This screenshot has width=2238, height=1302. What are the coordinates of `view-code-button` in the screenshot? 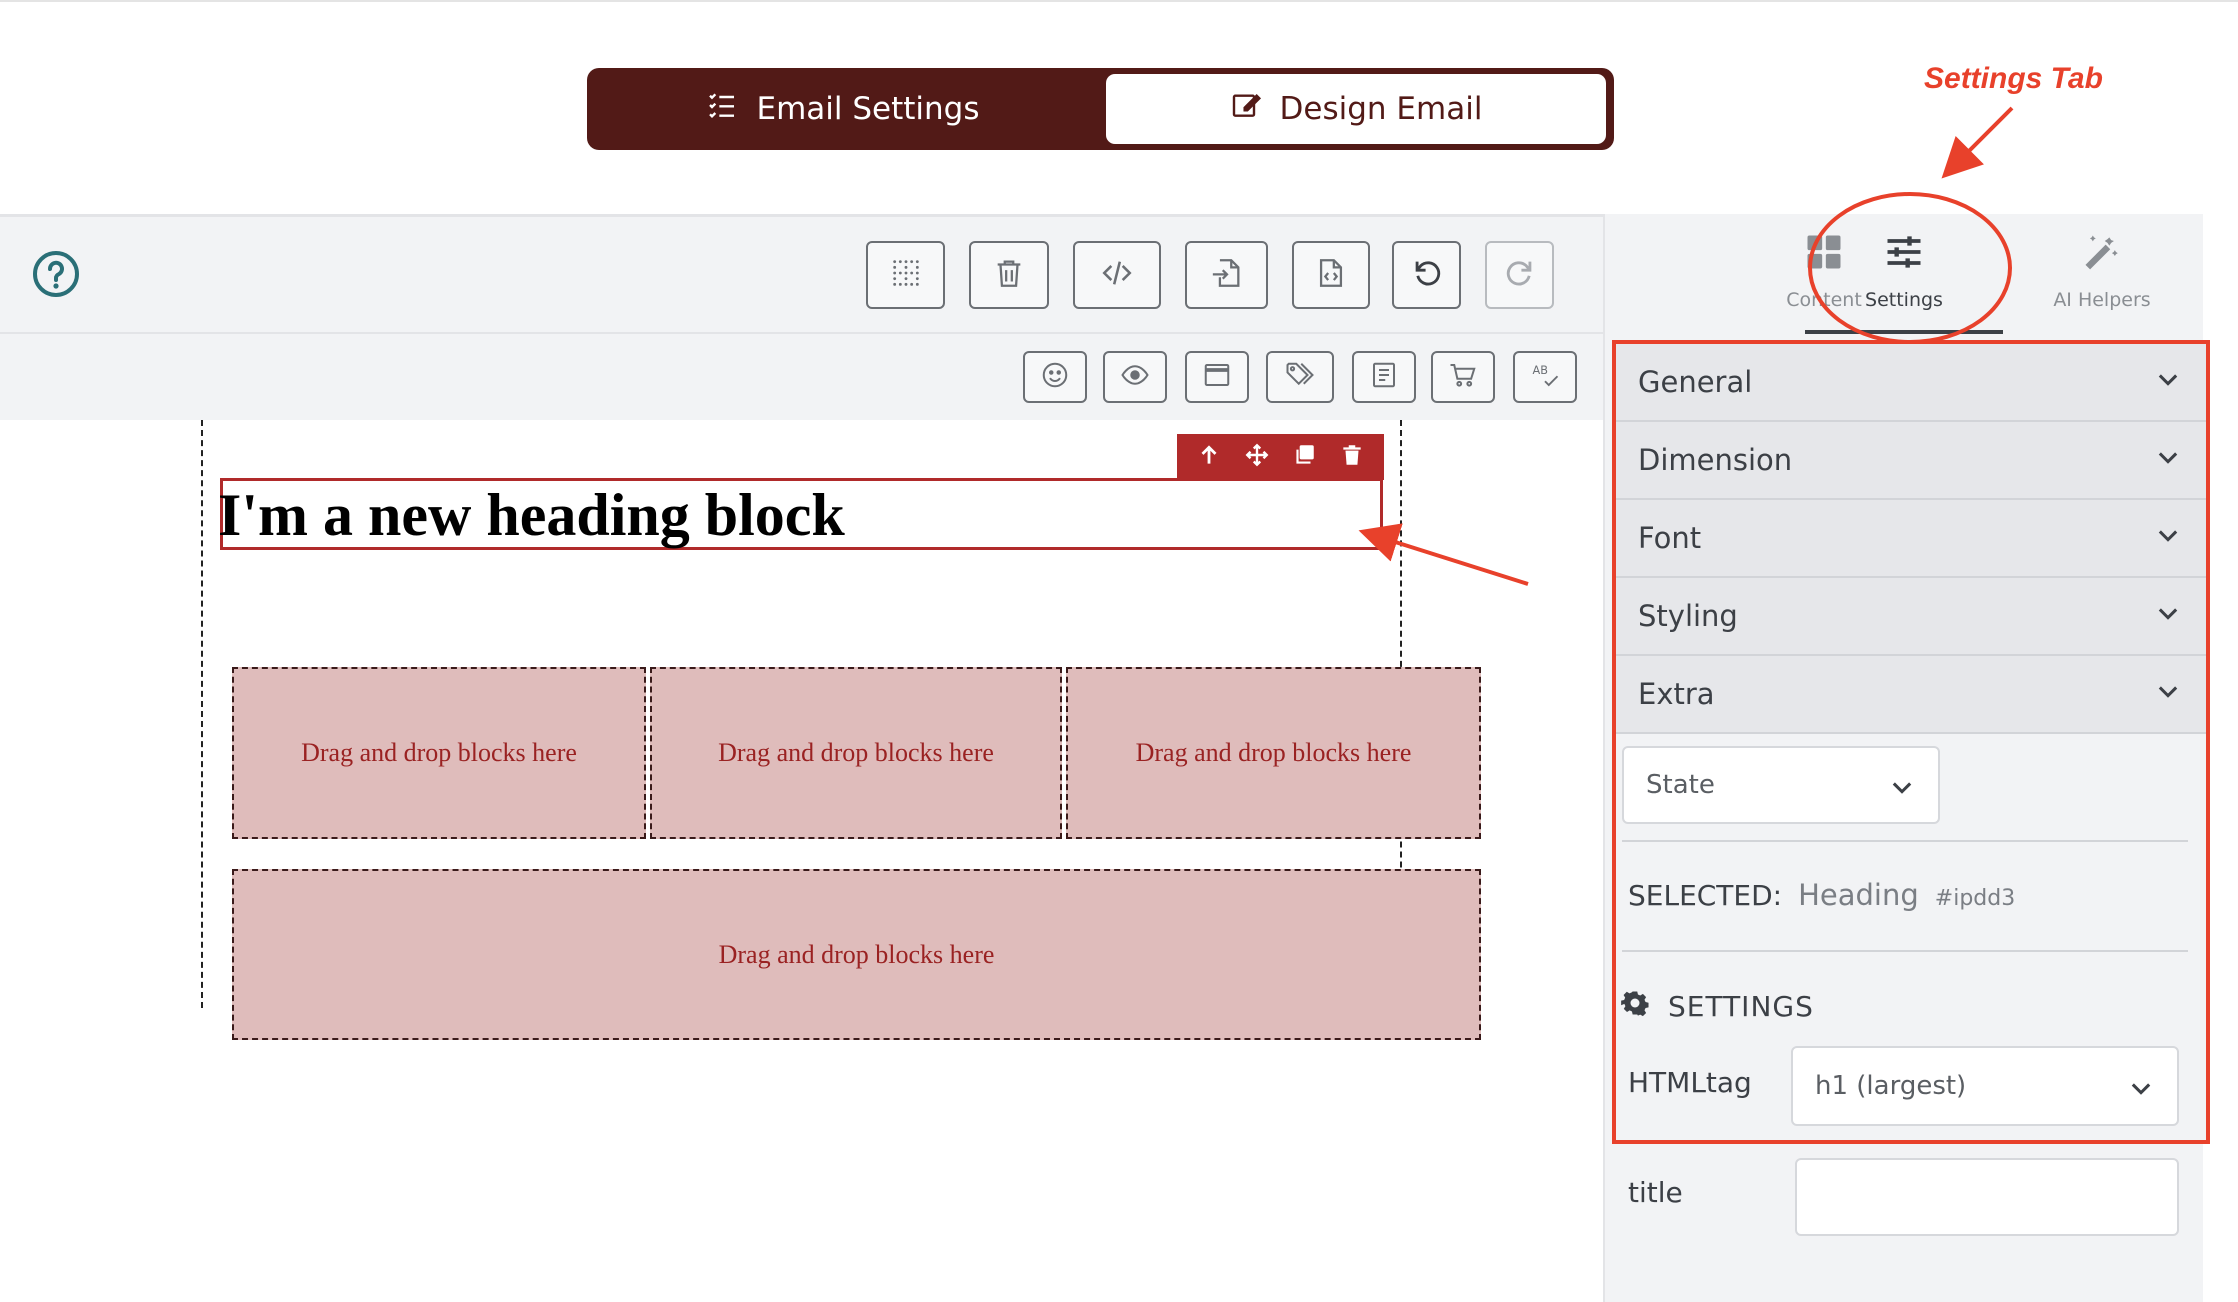 It's located at (1117, 275).